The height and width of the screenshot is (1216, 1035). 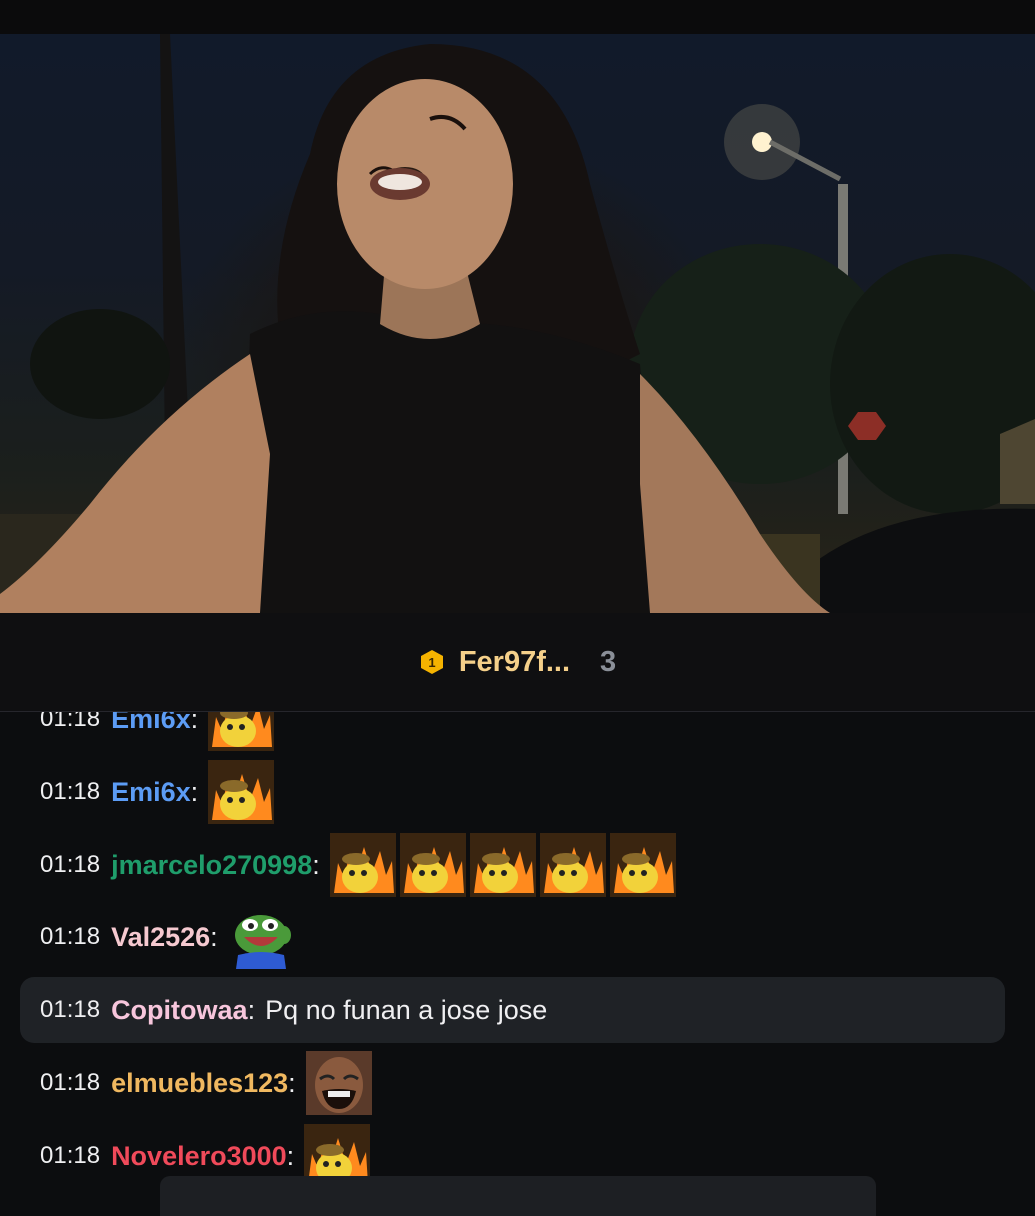 I want to click on top-bar, so click(x=517, y=17).